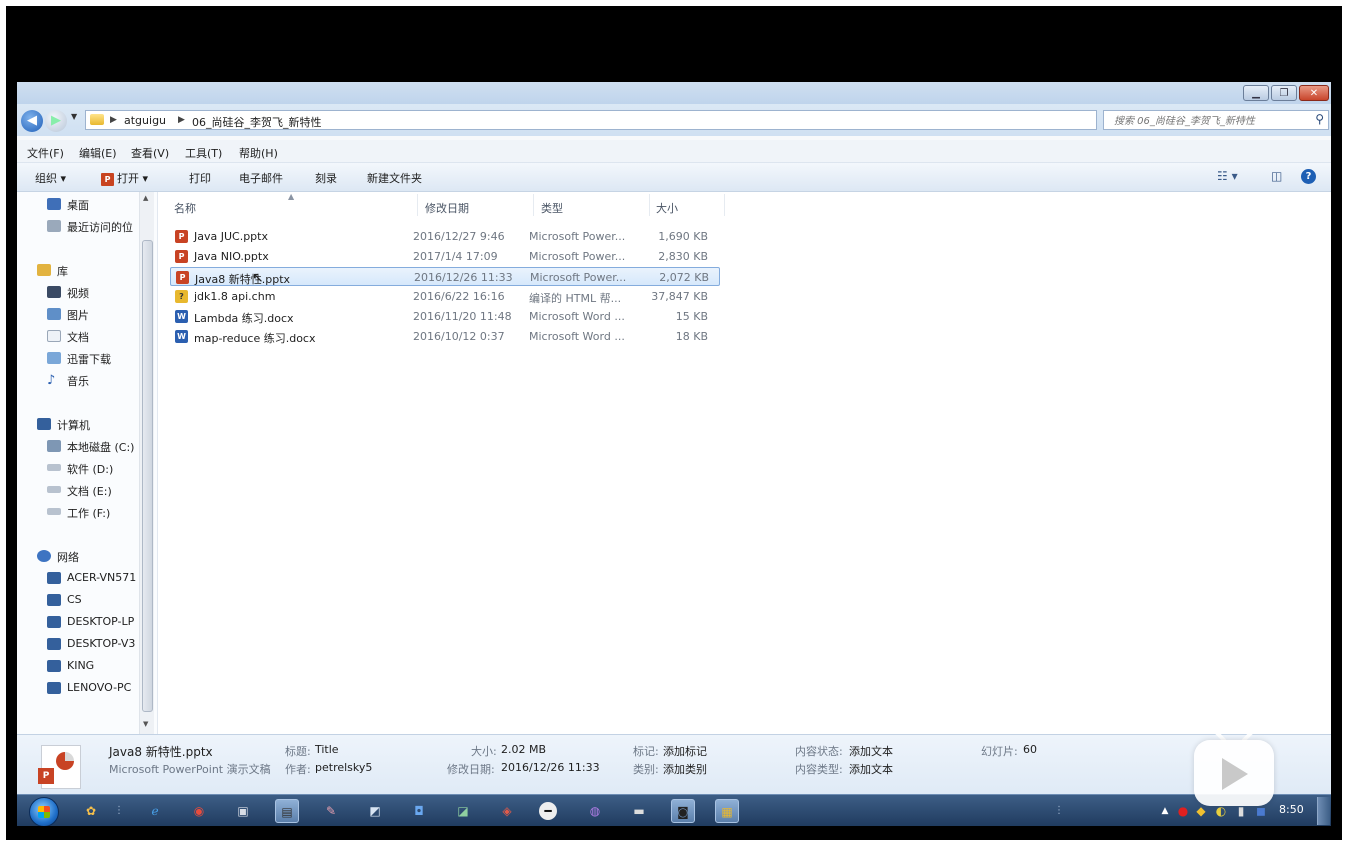 This screenshot has width=1348, height=846. I want to click on chrome-icon: ◉, so click(199, 811).